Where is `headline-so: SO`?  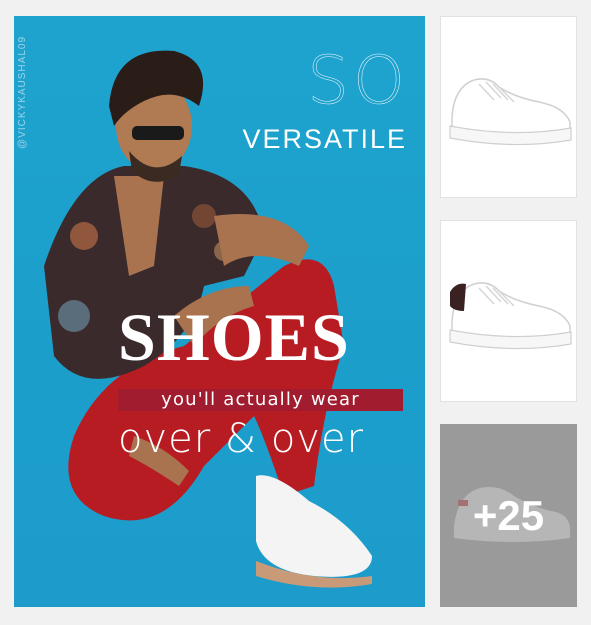
headline-so: SO is located at coordinates (358, 80).